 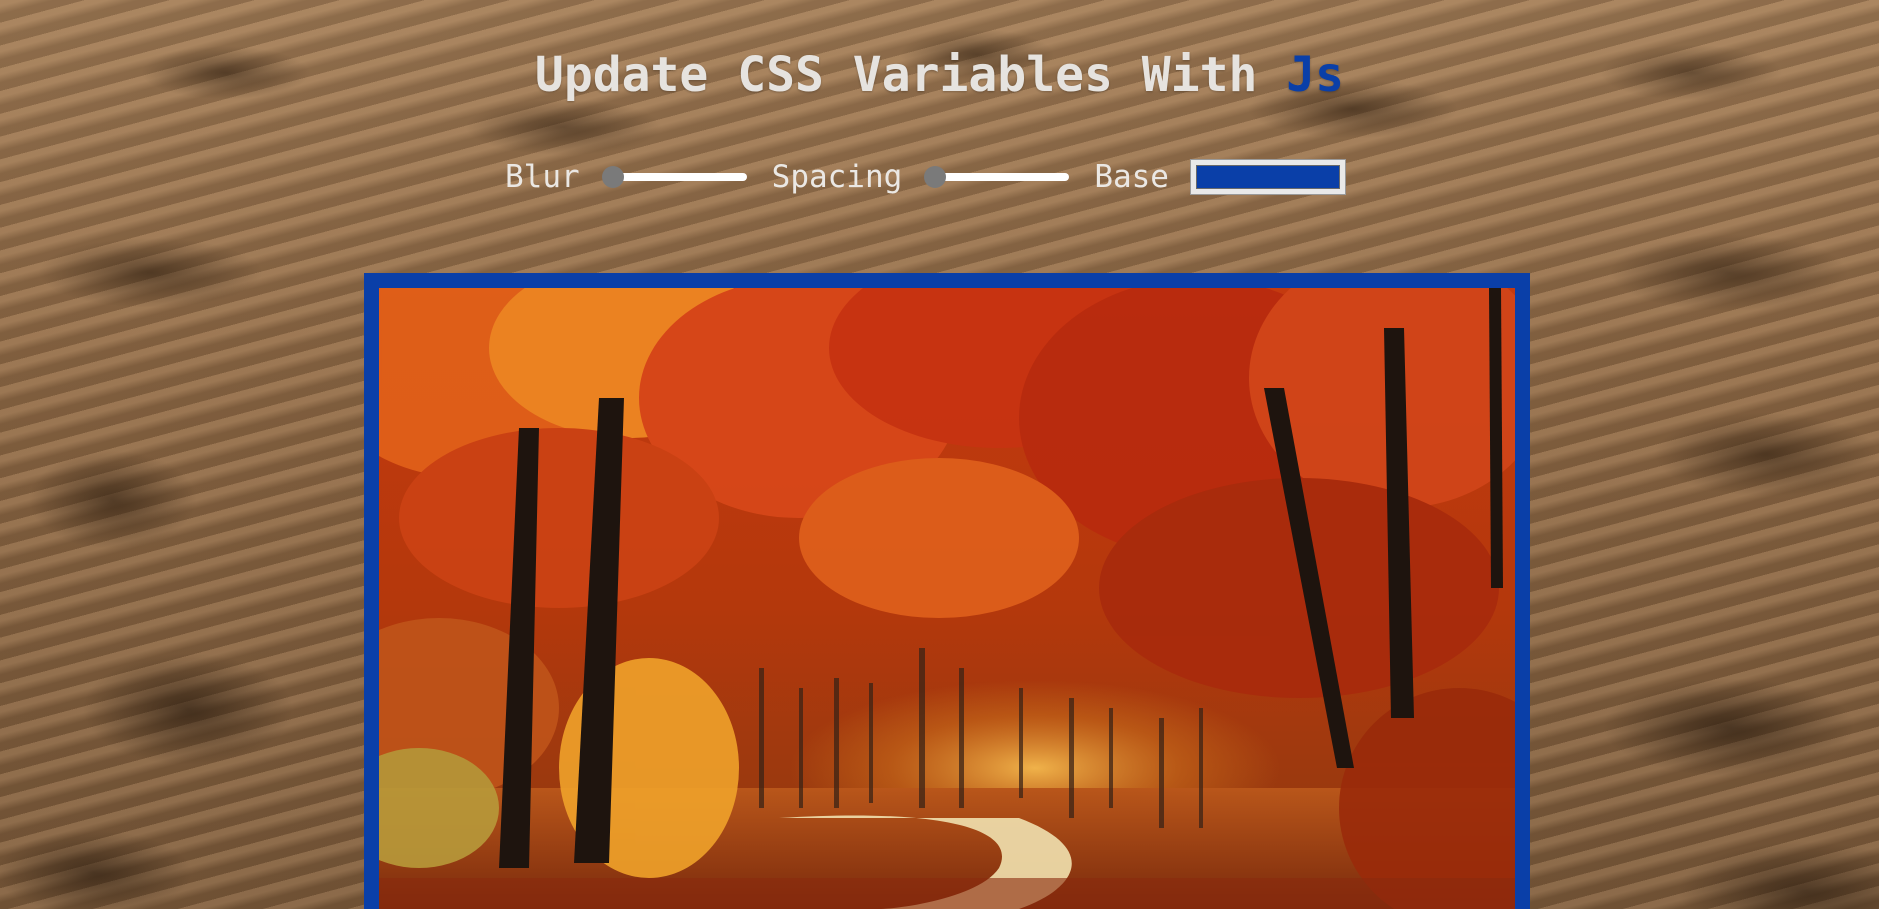 I want to click on base-label: Base, so click(x=1131, y=177).